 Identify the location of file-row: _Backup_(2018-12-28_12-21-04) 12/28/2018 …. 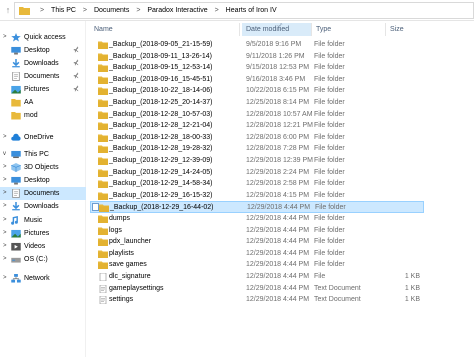
(257, 126).